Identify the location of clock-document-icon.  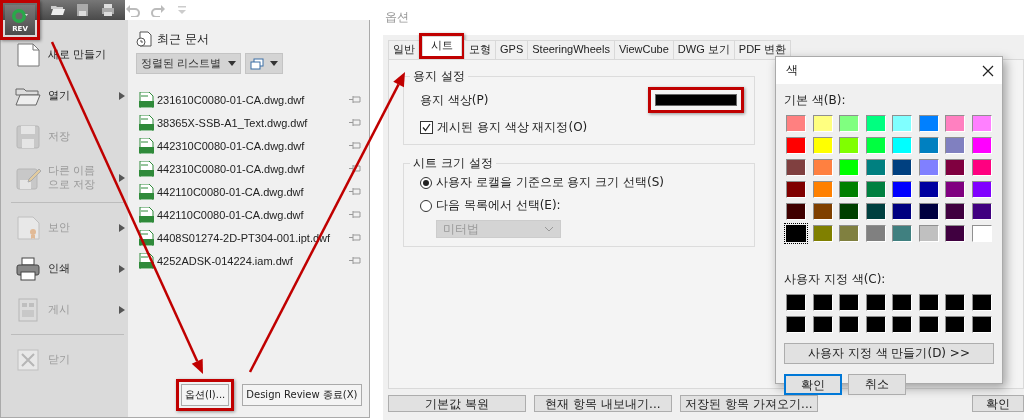
(144, 39).